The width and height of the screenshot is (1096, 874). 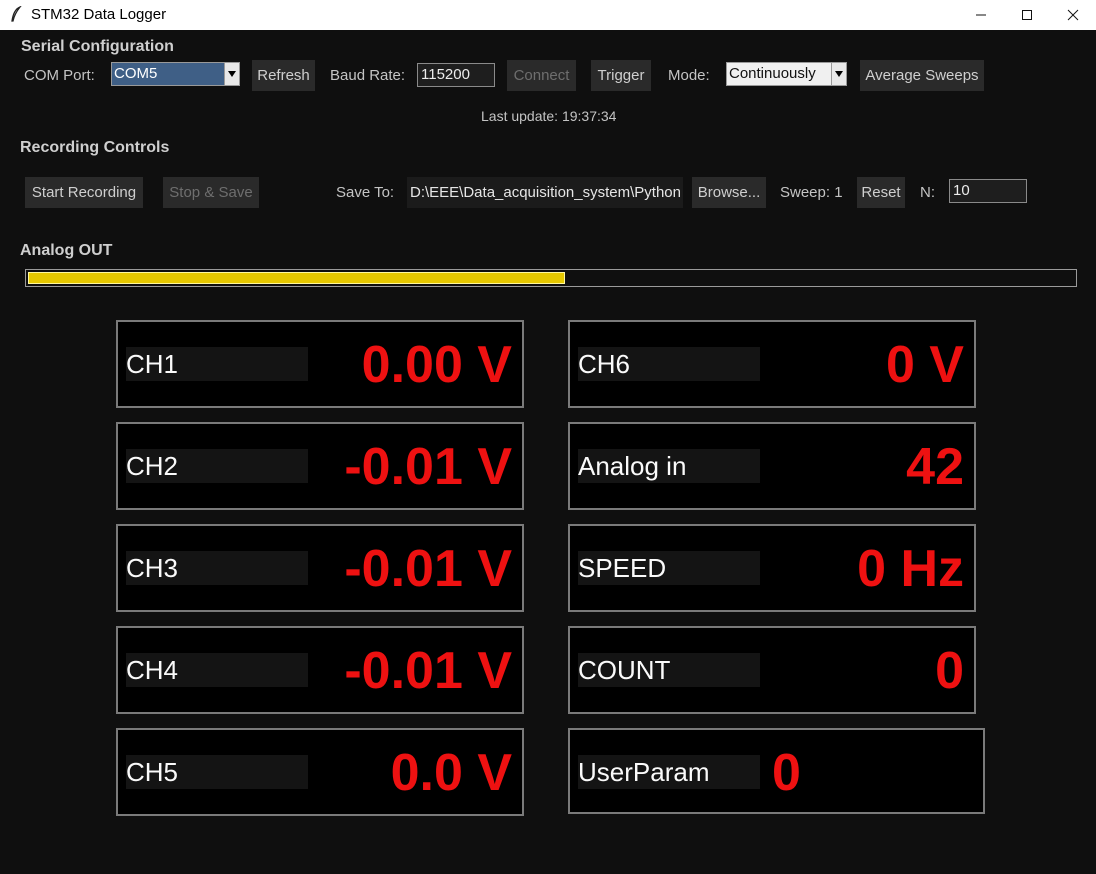 What do you see at coordinates (217, 364) in the screenshot?
I see `panel-label: CH1` at bounding box center [217, 364].